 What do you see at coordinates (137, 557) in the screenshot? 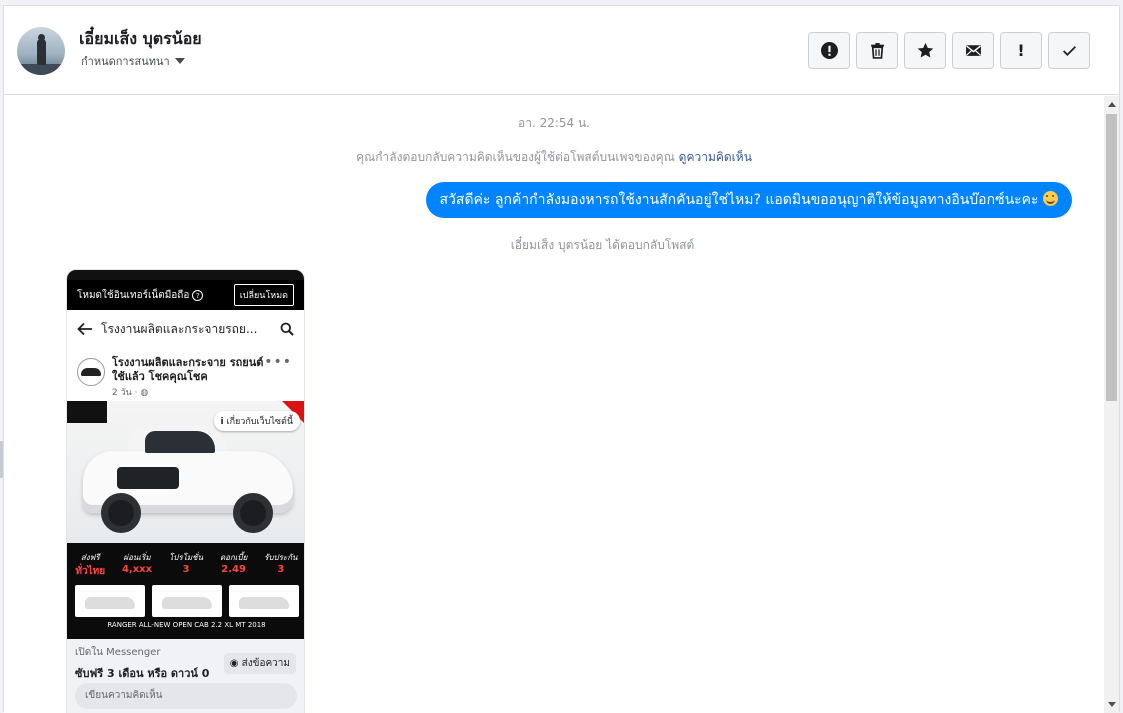
I see `promo-label: ผ่อนเริ่ม` at bounding box center [137, 557].